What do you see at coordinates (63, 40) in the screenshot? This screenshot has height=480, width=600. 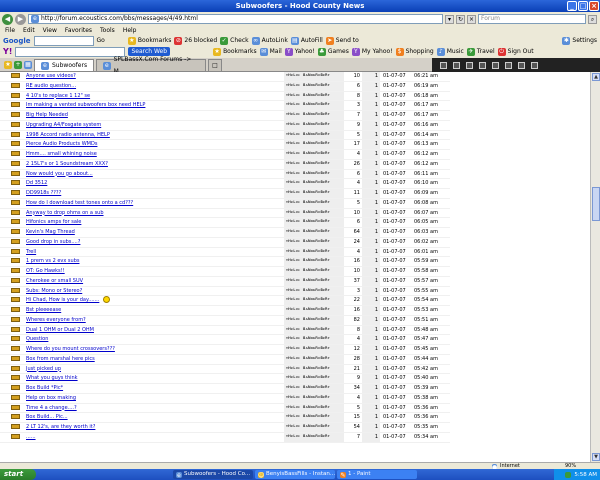 I see `google-search-input` at bounding box center [63, 40].